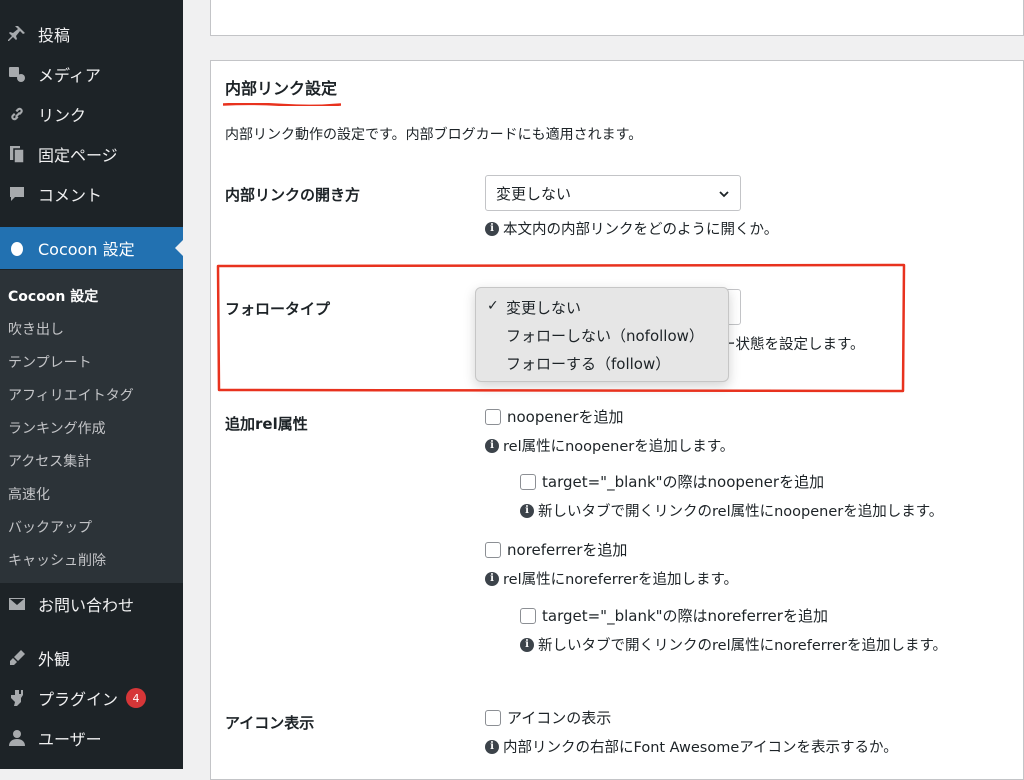 Image resolution: width=1024 pixels, height=780 pixels. What do you see at coordinates (71, 395) in the screenshot?
I see `submenu-item-affiliate-tag: アフィリエイトタグ` at bounding box center [71, 395].